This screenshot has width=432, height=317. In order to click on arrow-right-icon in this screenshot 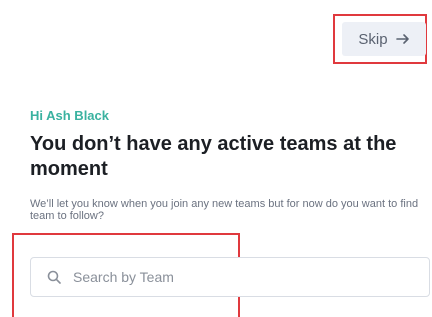, I will do `click(402, 39)`.